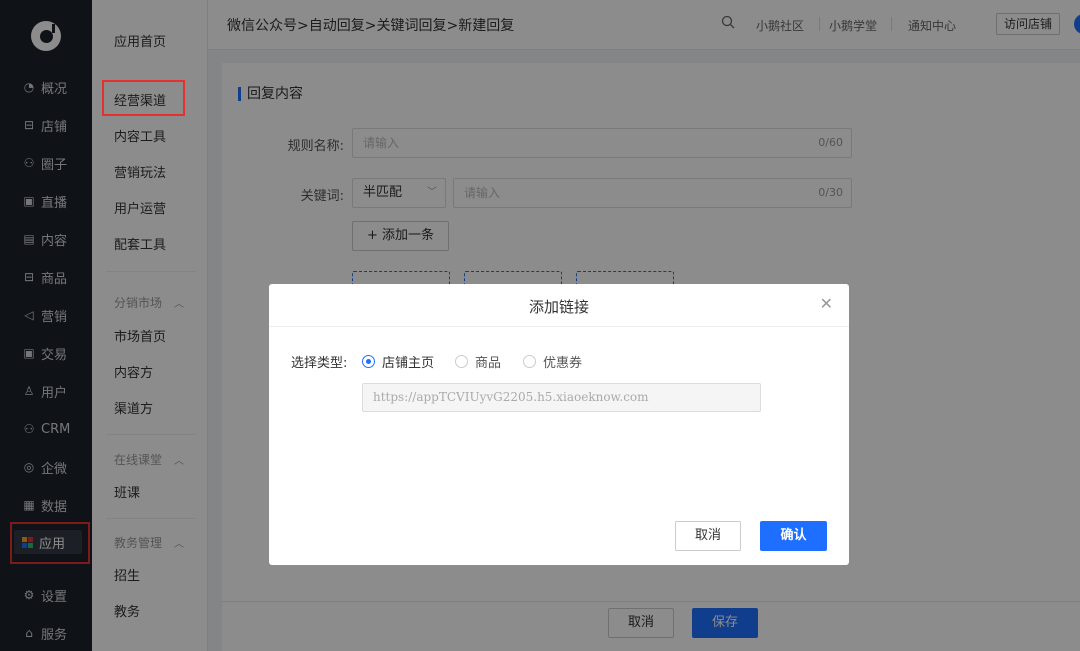 Image resolution: width=1080 pixels, height=651 pixels. What do you see at coordinates (319, 363) in the screenshot?
I see `type-label: 选择类型:` at bounding box center [319, 363].